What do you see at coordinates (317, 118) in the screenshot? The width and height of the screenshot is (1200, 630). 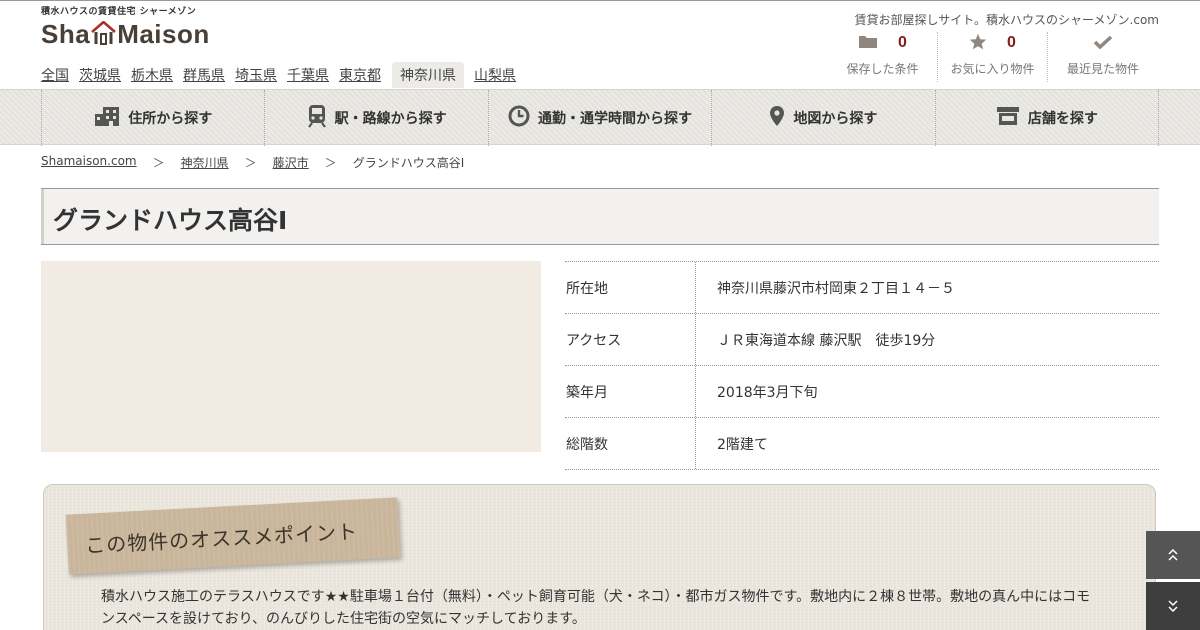 I see `train-icon` at bounding box center [317, 118].